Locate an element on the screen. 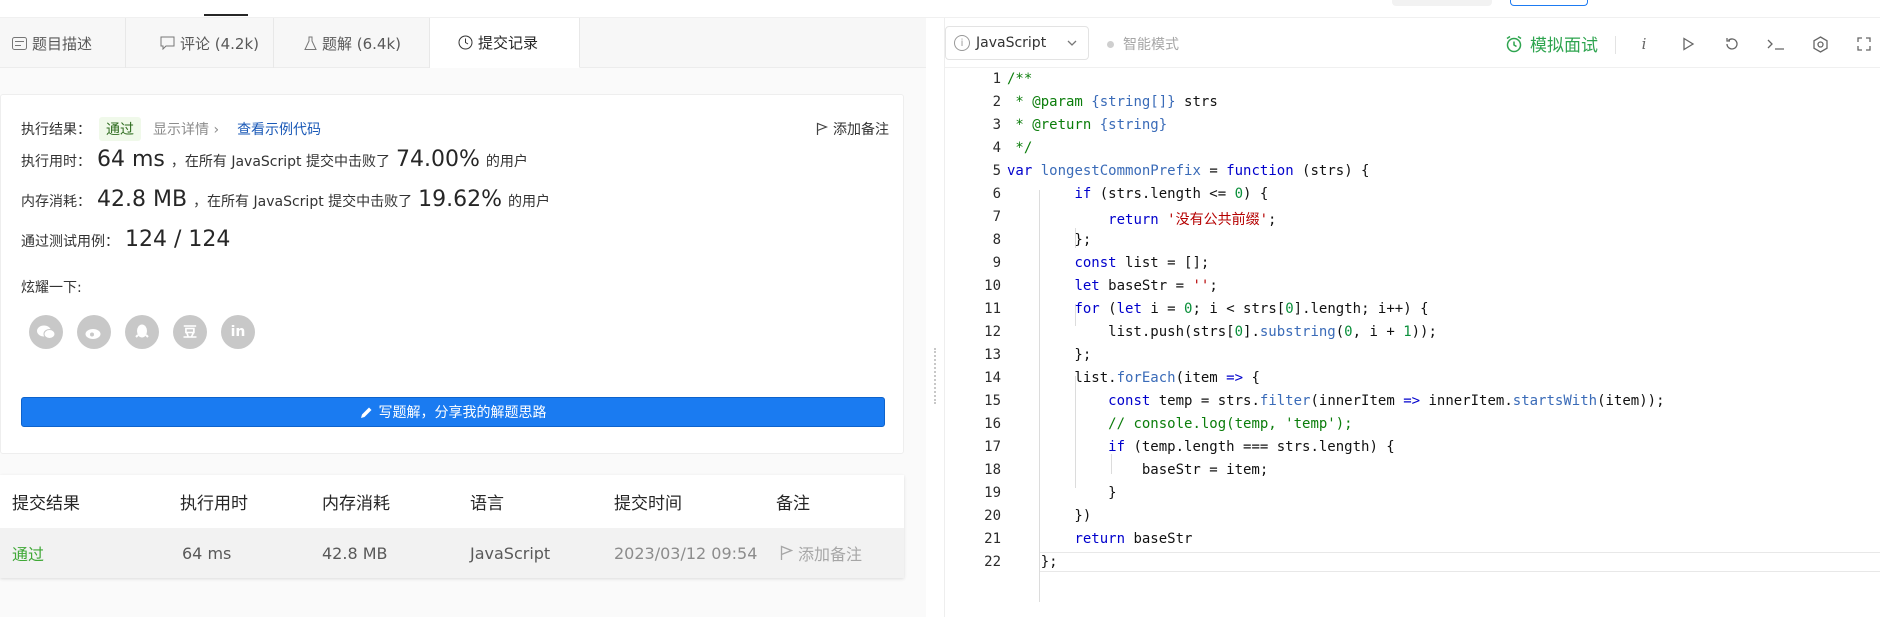  share-buttons: 豆 in is located at coordinates (142, 332).